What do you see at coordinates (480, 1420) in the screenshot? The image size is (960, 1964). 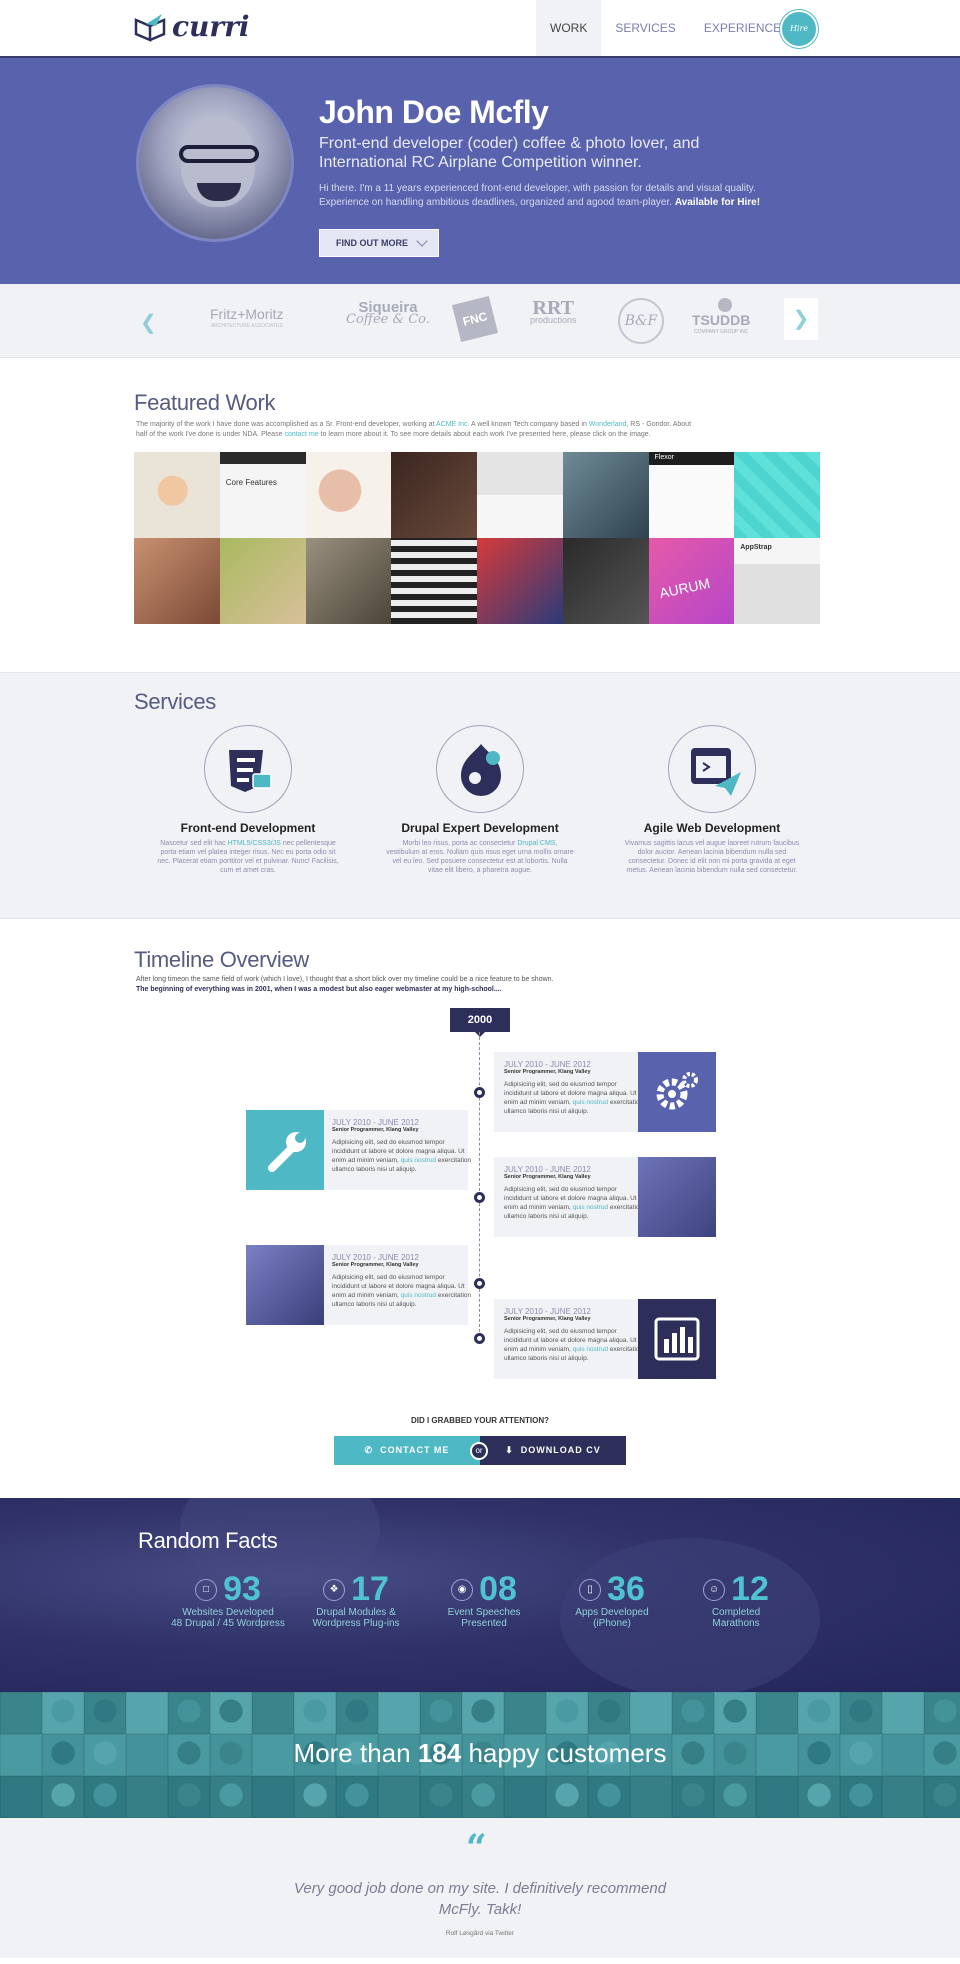 I see `cta-question: DID I GRABBED YOUR ATTENTION?` at bounding box center [480, 1420].